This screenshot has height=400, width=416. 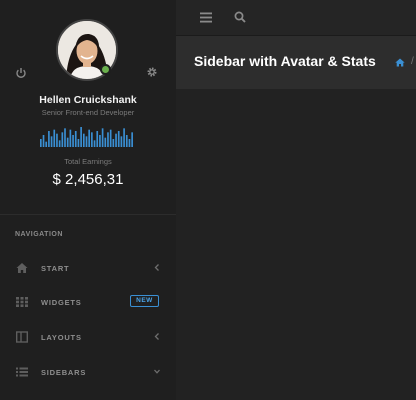 I want to click on sidebar-item-layouts: LAYOUTS, so click(x=88, y=337).